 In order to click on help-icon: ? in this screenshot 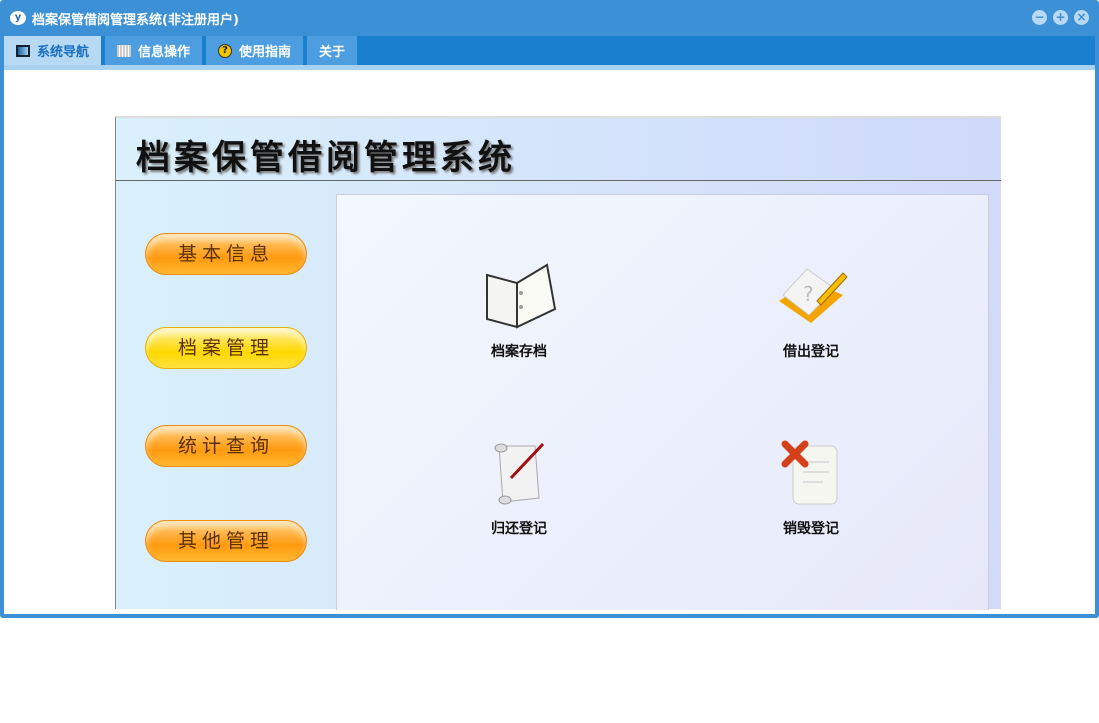, I will do `click(225, 50)`.